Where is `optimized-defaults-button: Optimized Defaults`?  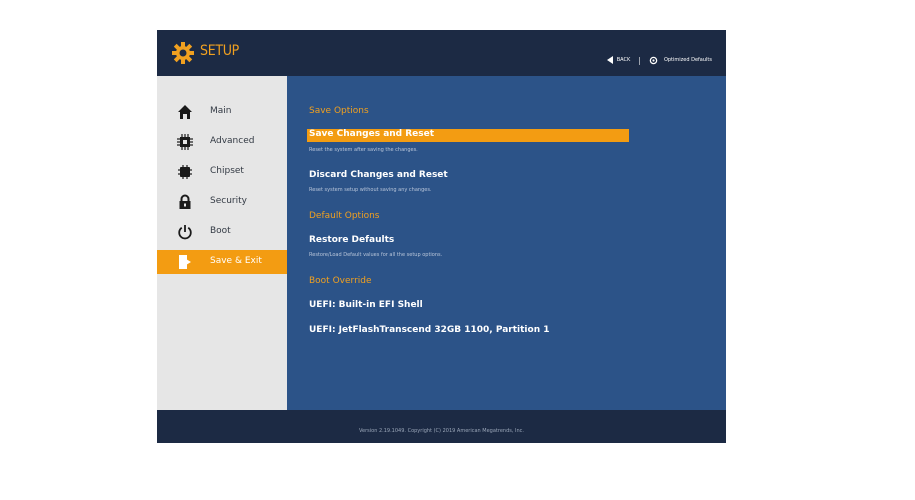
optimized-defaults-button: Optimized Defaults is located at coordinates (688, 60).